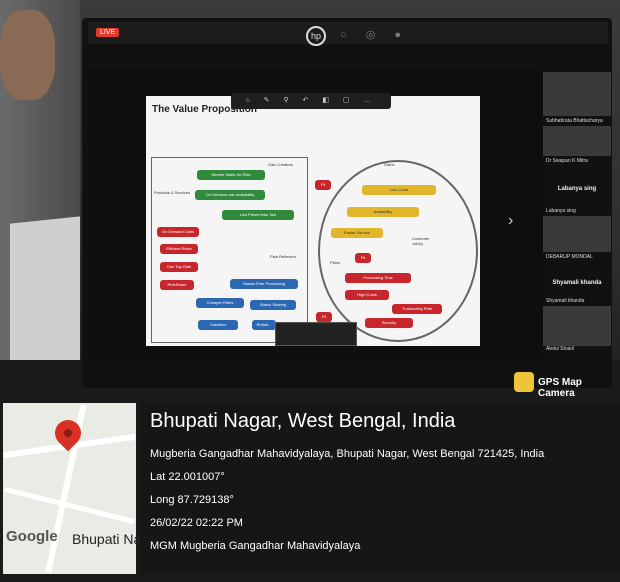  What do you see at coordinates (357, 233) in the screenshot?
I see `gain-pill-3: Easier Service` at bounding box center [357, 233].